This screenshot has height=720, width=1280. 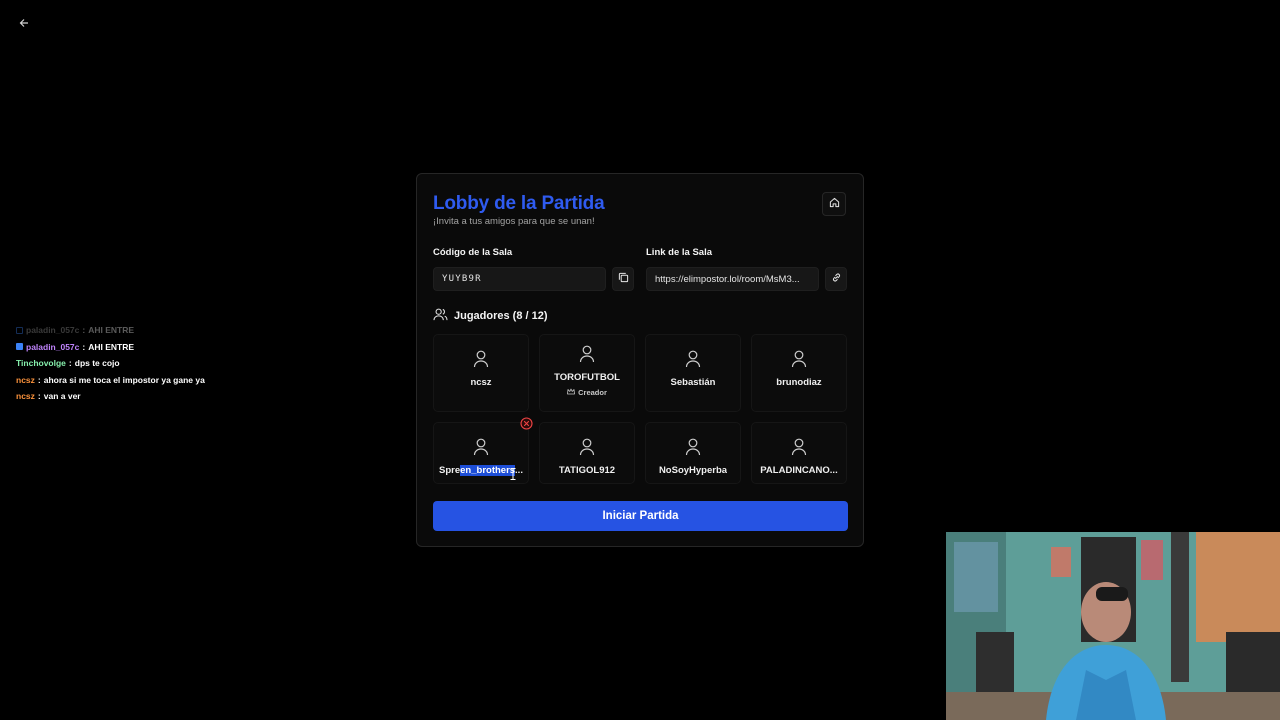 What do you see at coordinates (693, 382) in the screenshot?
I see `player-name: Sebastián` at bounding box center [693, 382].